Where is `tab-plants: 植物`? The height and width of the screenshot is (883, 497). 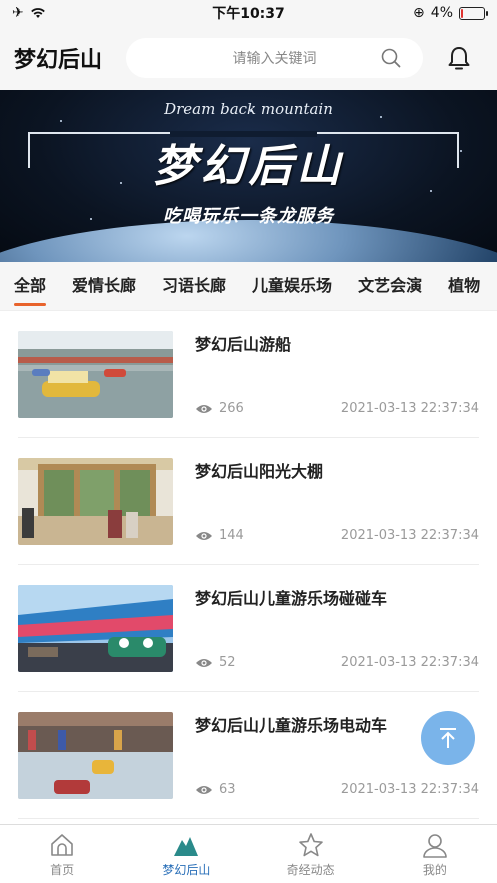
tab-plants: 植物 is located at coordinates (464, 286).